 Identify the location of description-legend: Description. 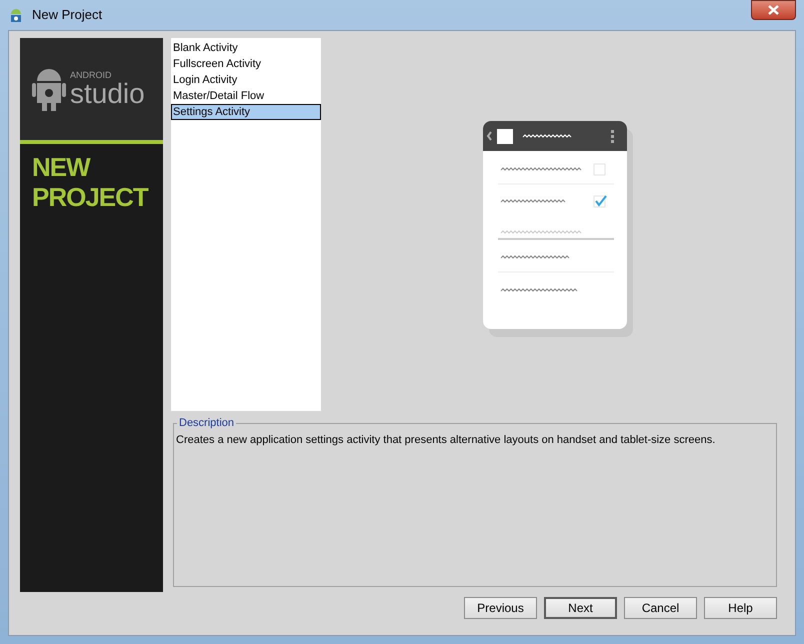
(206, 423).